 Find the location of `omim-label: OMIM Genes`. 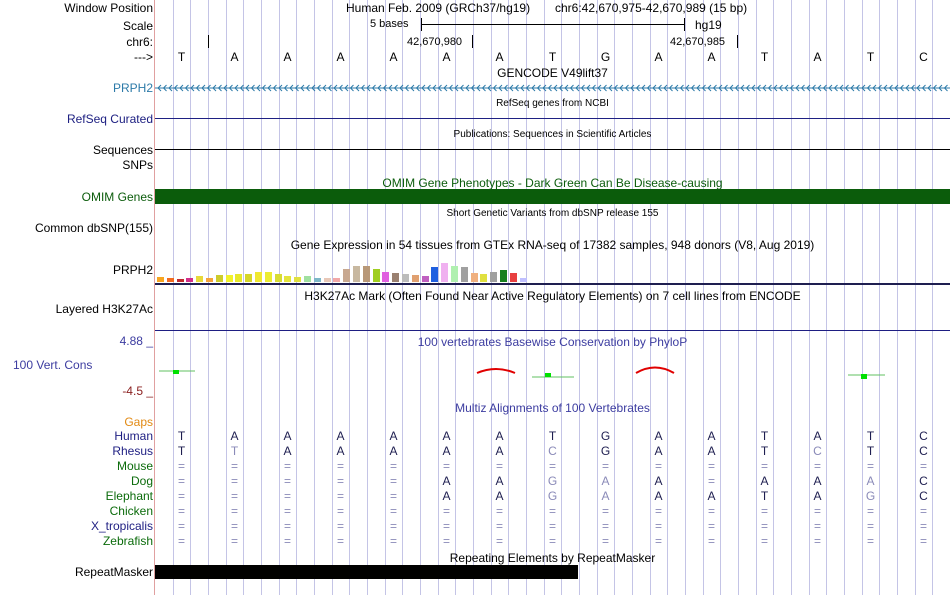

omim-label: OMIM Genes is located at coordinates (117, 197).